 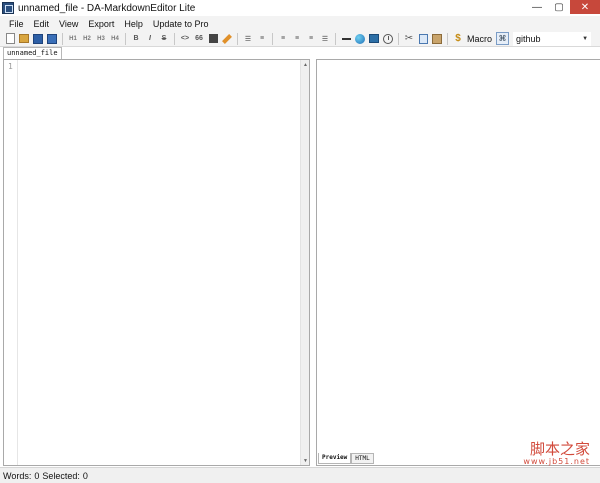 I want to click on image-button, so click(x=360, y=39).